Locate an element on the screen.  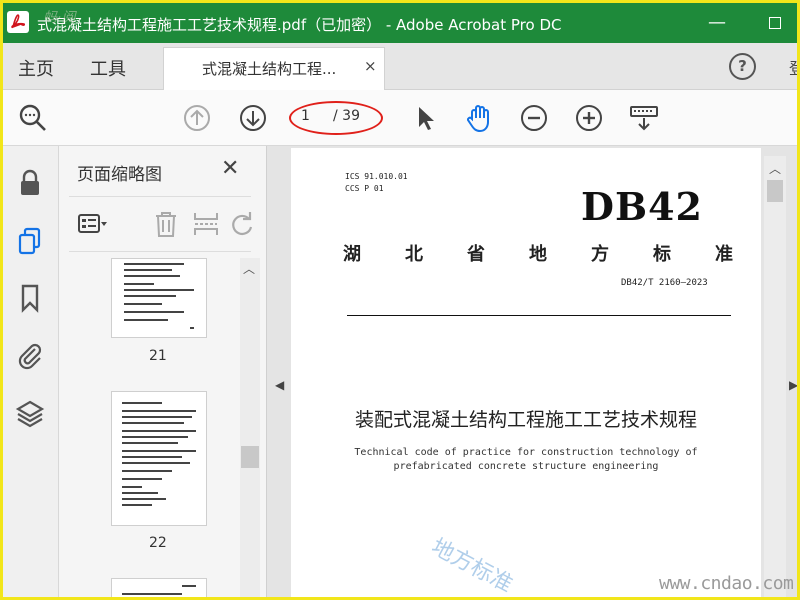
sign-in-label: 登 is located at coordinates (793, 67).